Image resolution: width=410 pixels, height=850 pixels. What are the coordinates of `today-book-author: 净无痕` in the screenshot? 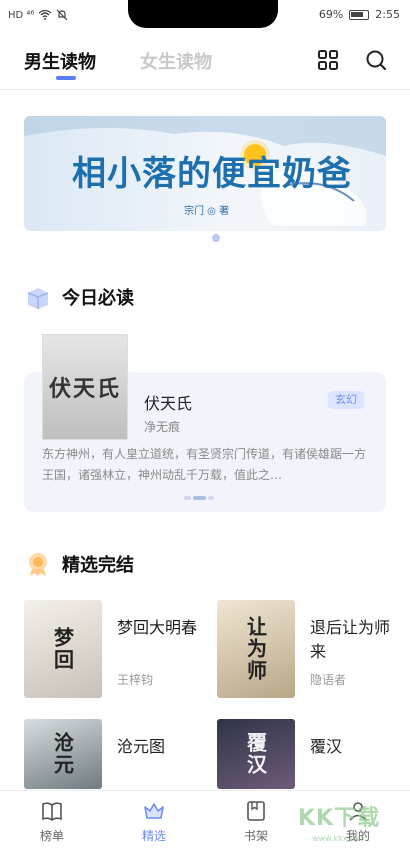 It's located at (162, 427).